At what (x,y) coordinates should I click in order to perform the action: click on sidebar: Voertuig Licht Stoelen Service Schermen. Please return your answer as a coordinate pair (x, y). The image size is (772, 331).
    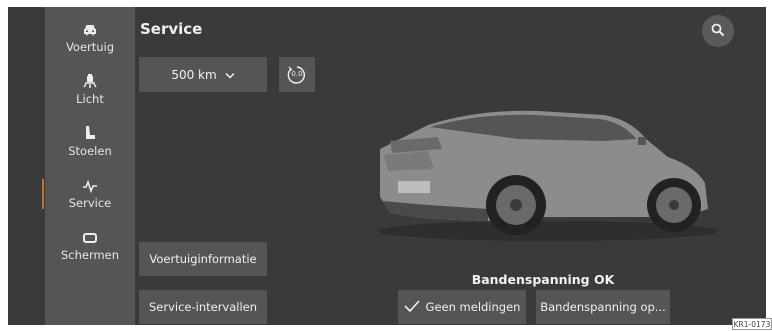
    Looking at the image, I should click on (90, 166).